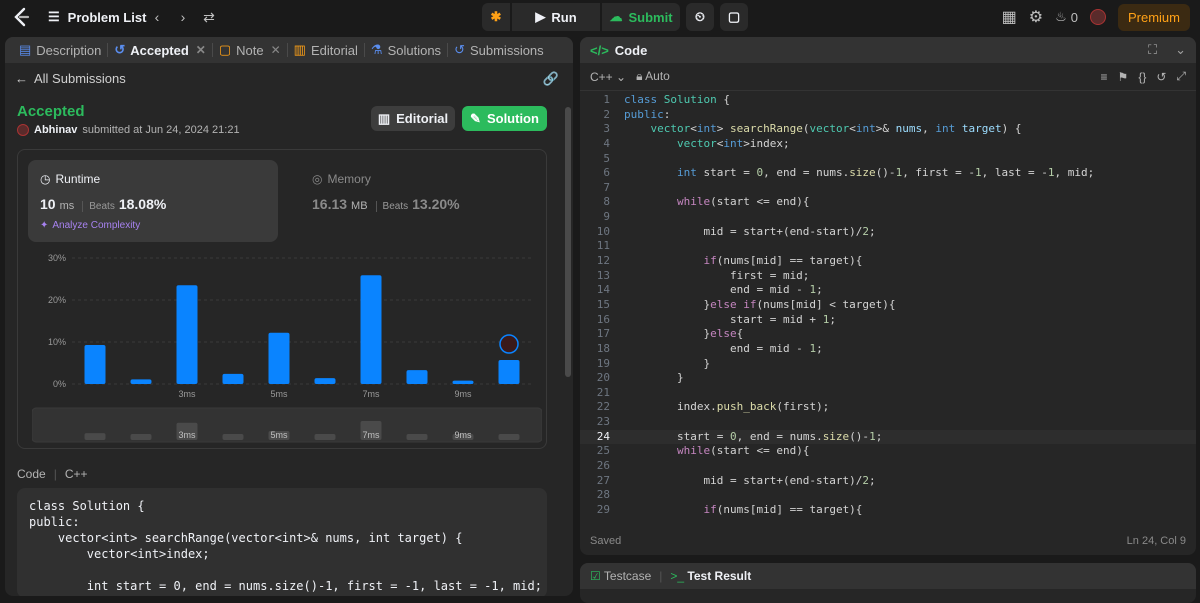 This screenshot has height=603, width=1200. What do you see at coordinates (888, 232) in the screenshot?
I see `editor-line: 10 mid = start+(end-start)/2;` at bounding box center [888, 232].